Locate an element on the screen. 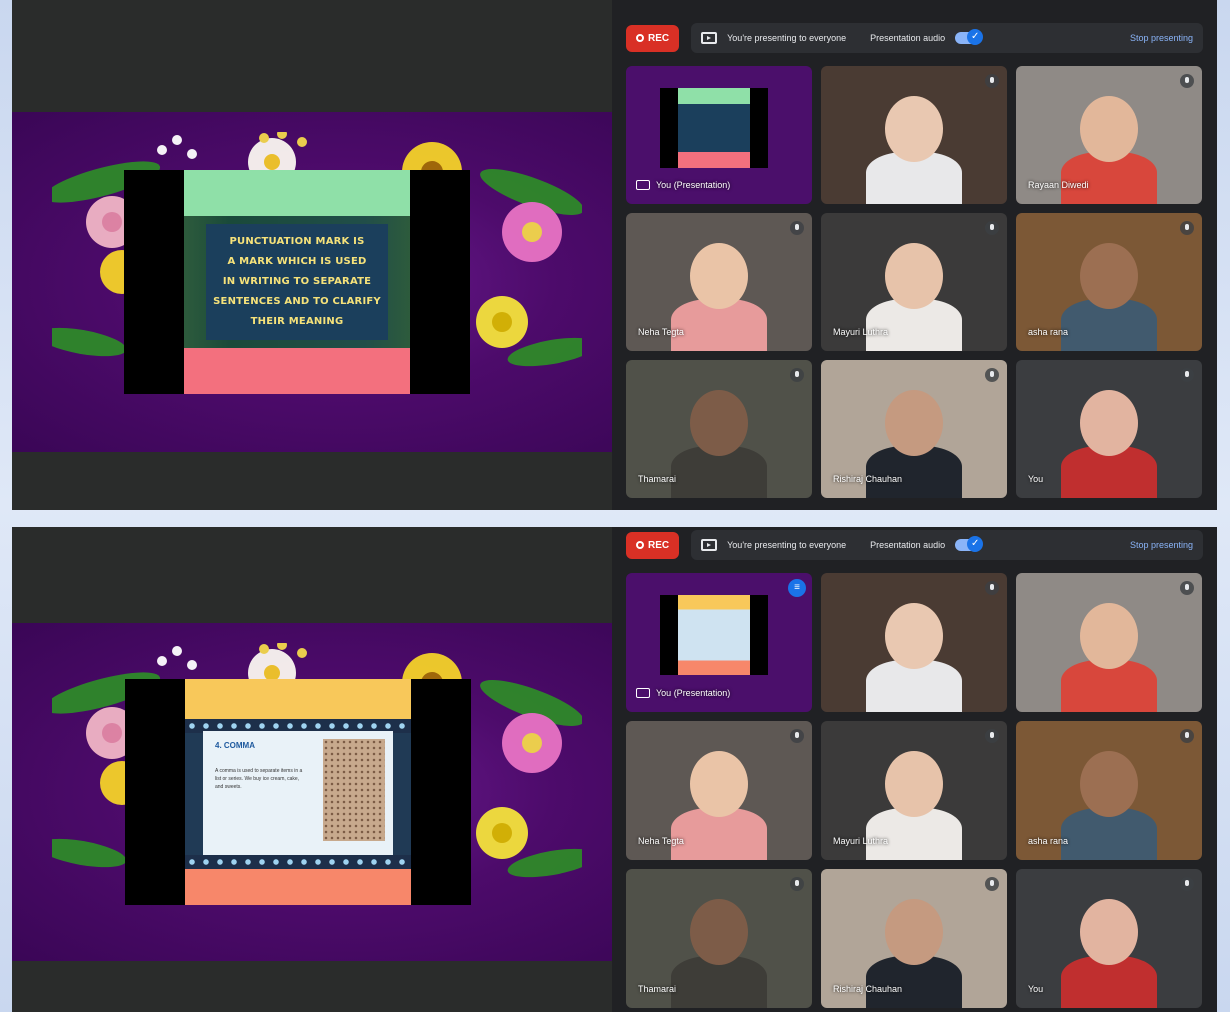 The width and height of the screenshot is (1230, 1012). presentation-tile: ≡ You (Presentation) is located at coordinates (719, 642).